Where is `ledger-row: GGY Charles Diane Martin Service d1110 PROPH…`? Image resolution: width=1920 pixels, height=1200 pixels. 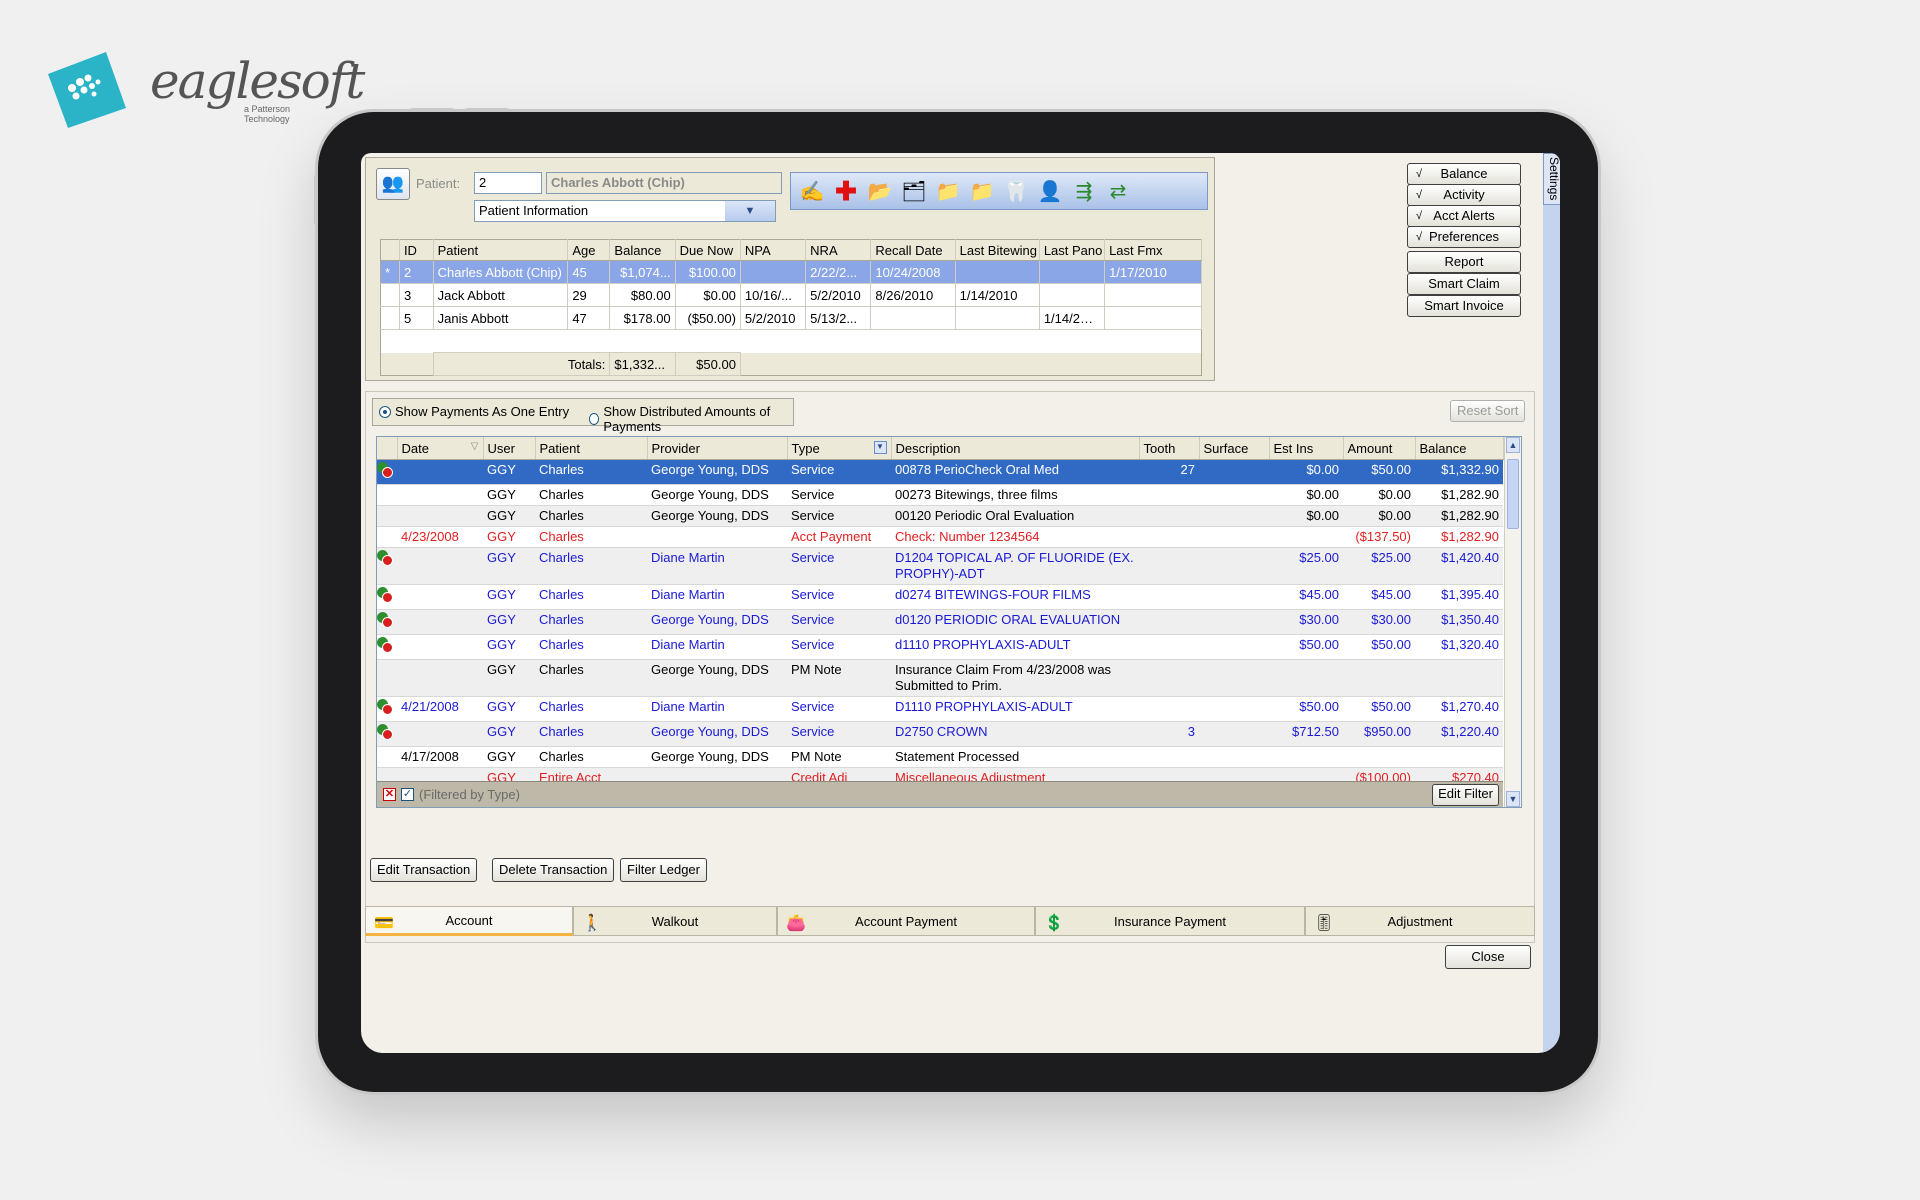
ledger-row: GGY Charles Diane Martin Service d1110 PROPH… is located at coordinates (940, 647).